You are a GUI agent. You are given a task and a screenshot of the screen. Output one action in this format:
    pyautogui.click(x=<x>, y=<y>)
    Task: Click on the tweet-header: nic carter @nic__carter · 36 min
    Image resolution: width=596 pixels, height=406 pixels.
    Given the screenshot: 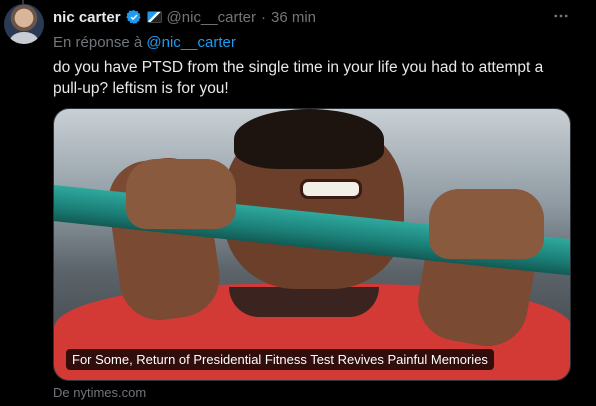 What is the action you would take?
    pyautogui.click(x=184, y=17)
    